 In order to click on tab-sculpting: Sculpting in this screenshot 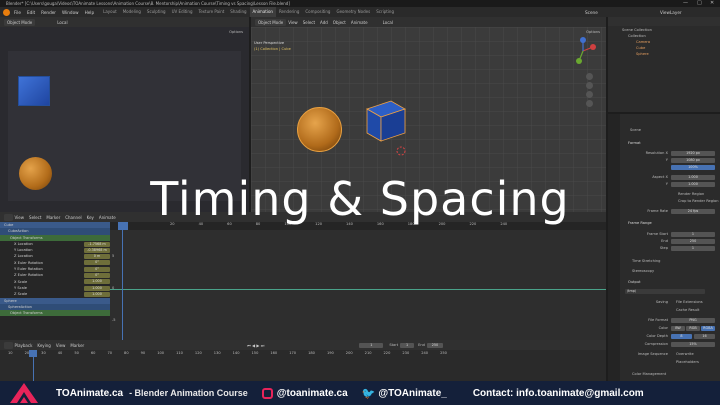, I will do `click(156, 12)`.